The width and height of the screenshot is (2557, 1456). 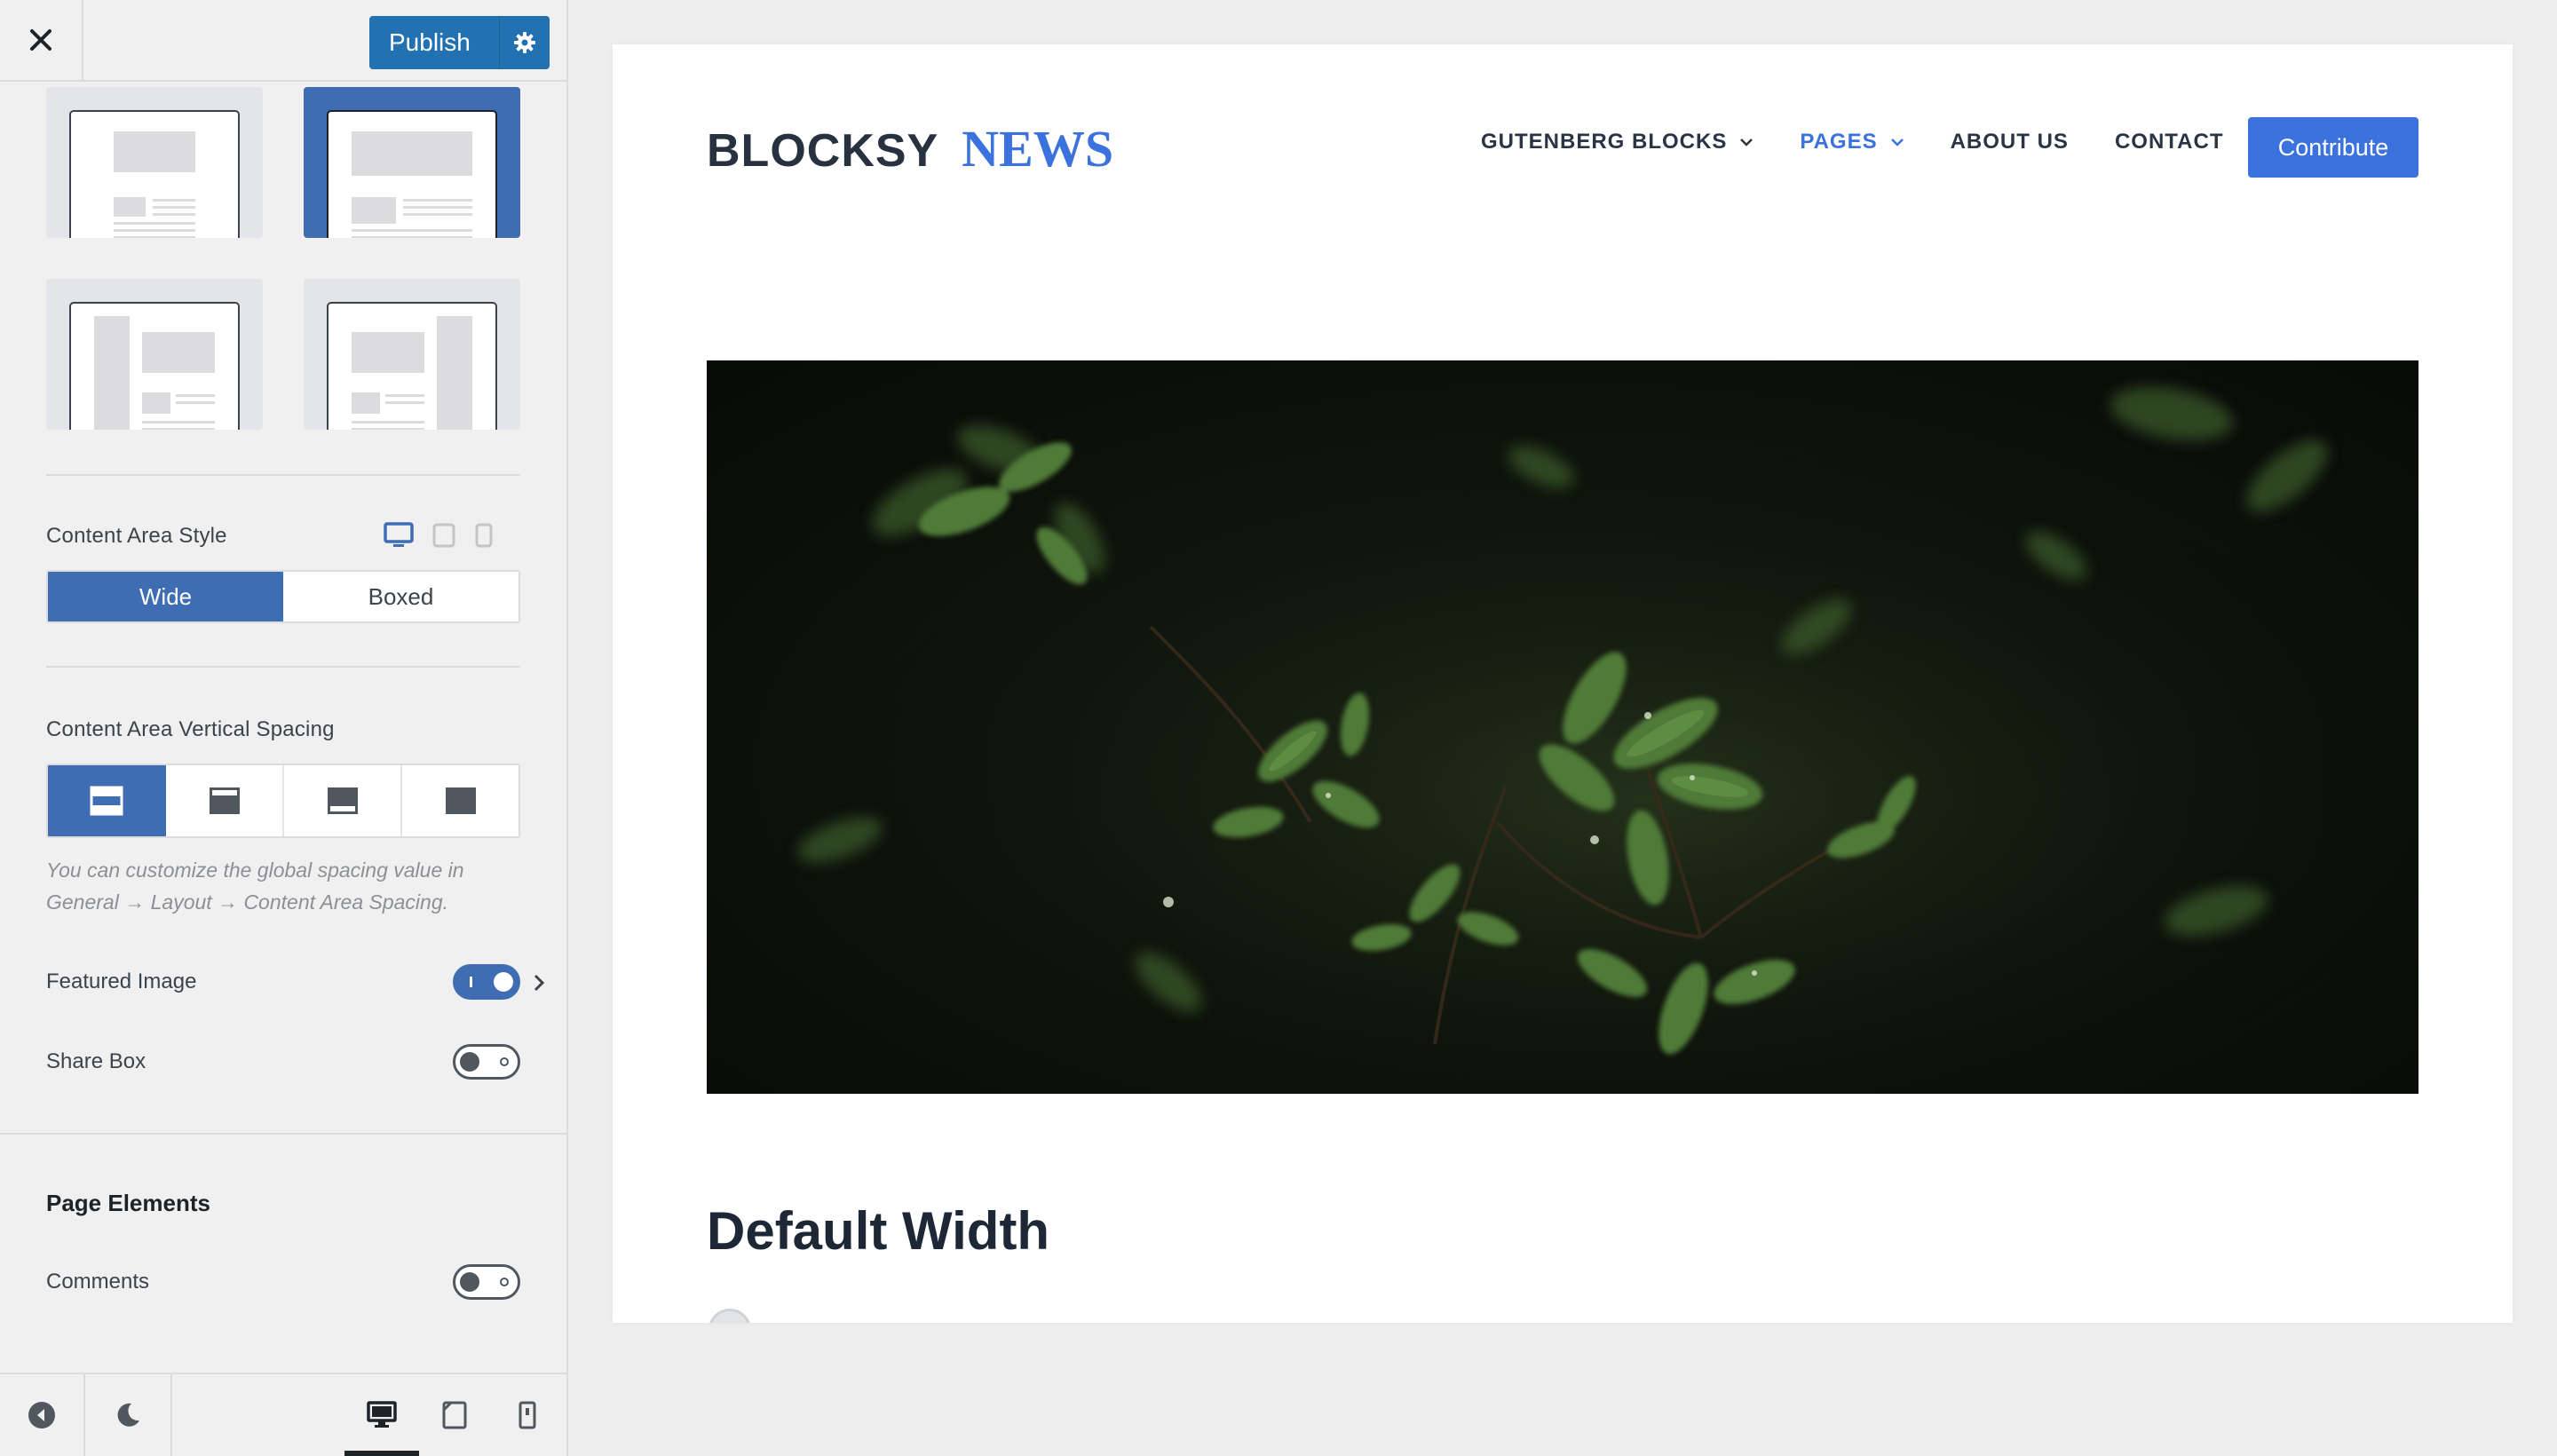 What do you see at coordinates (128, 1203) in the screenshot?
I see `page-elements-title: Page Elements` at bounding box center [128, 1203].